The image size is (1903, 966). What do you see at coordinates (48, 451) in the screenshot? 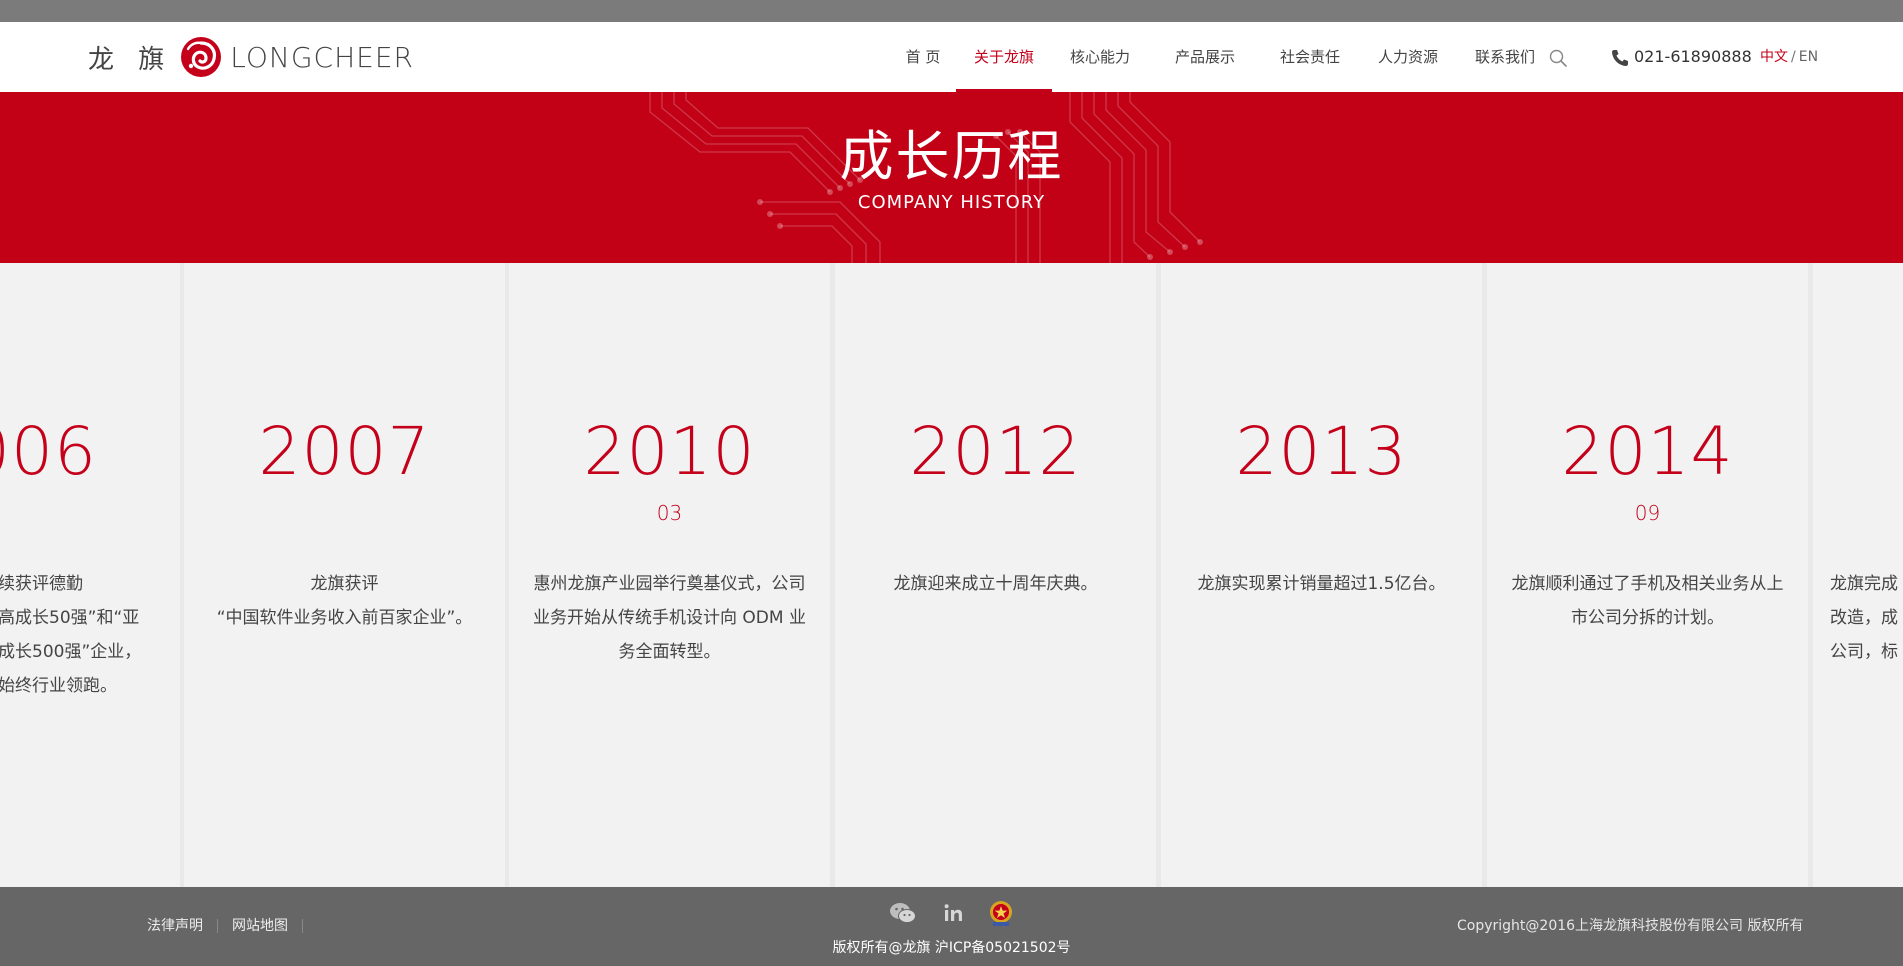
I see `timeline-year: 006` at bounding box center [48, 451].